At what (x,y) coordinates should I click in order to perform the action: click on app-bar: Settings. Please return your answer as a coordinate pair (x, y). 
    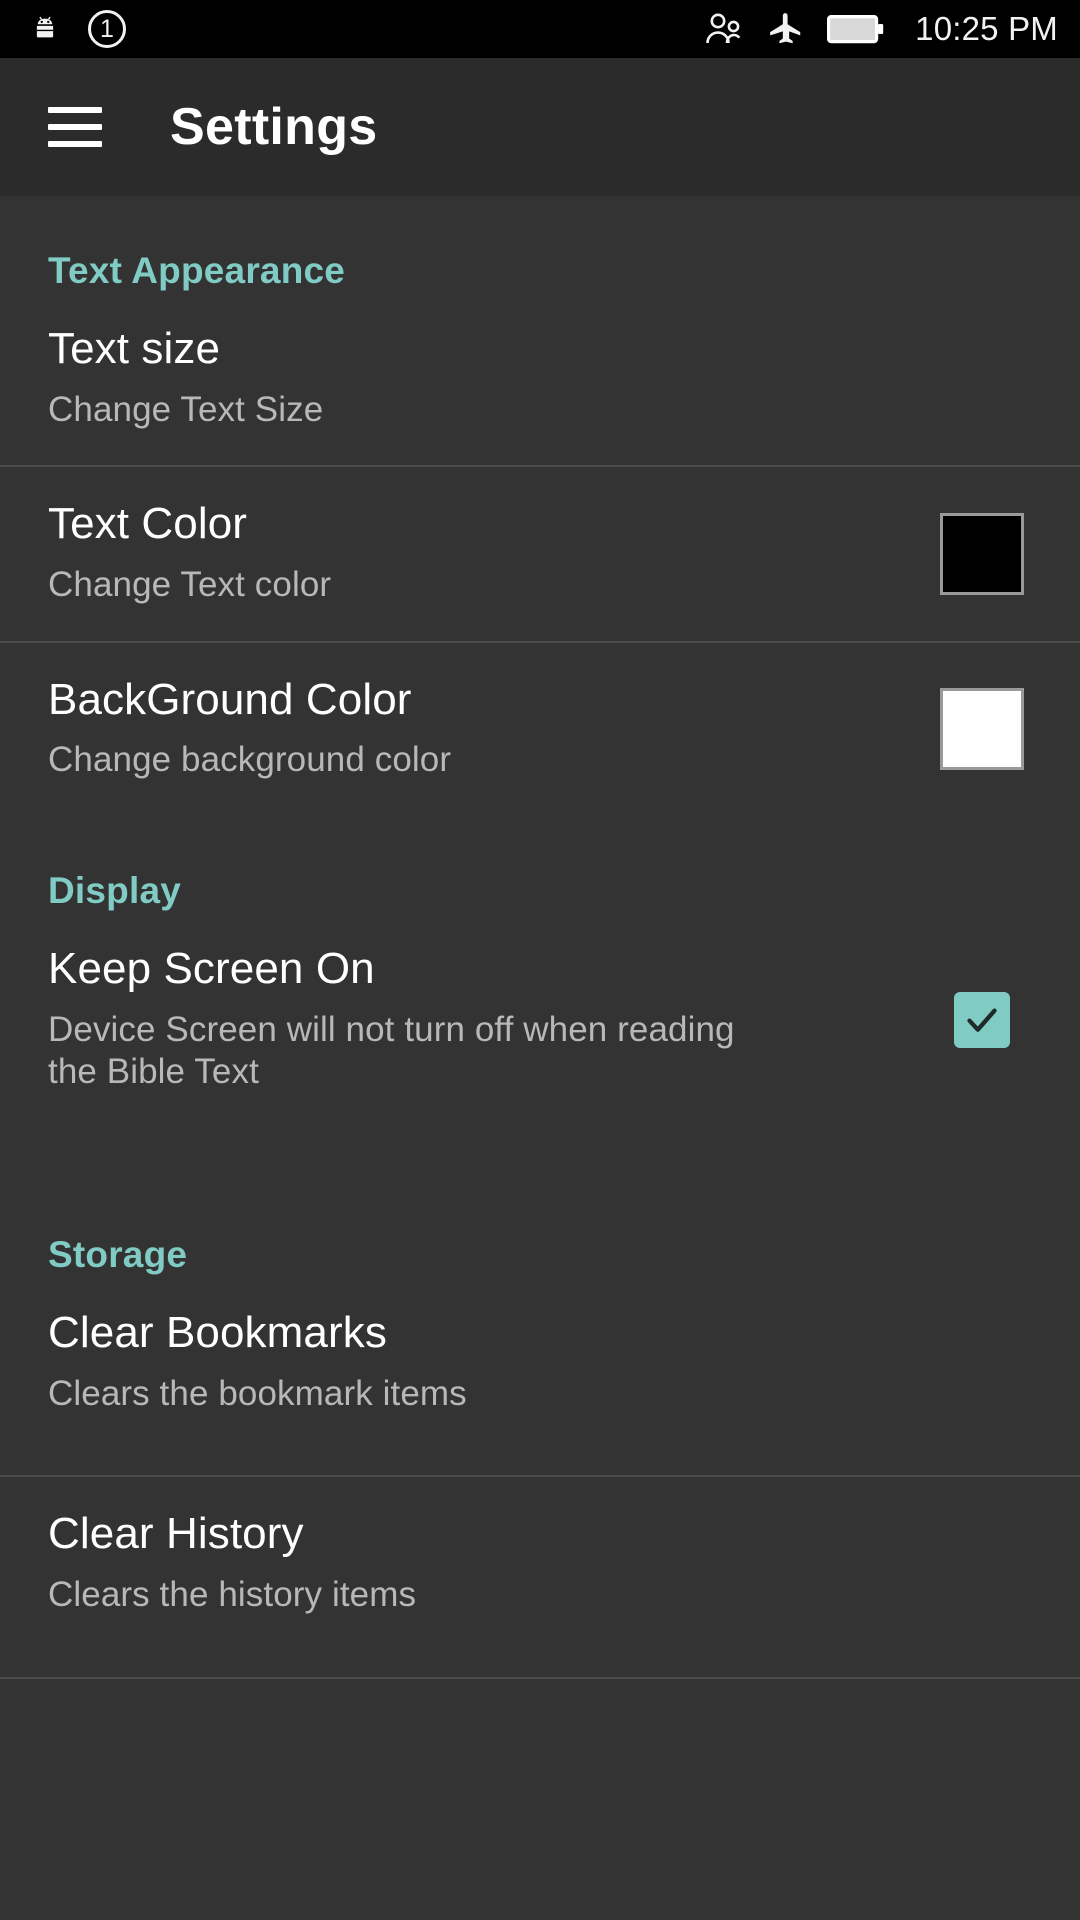
    Looking at the image, I should click on (540, 127).